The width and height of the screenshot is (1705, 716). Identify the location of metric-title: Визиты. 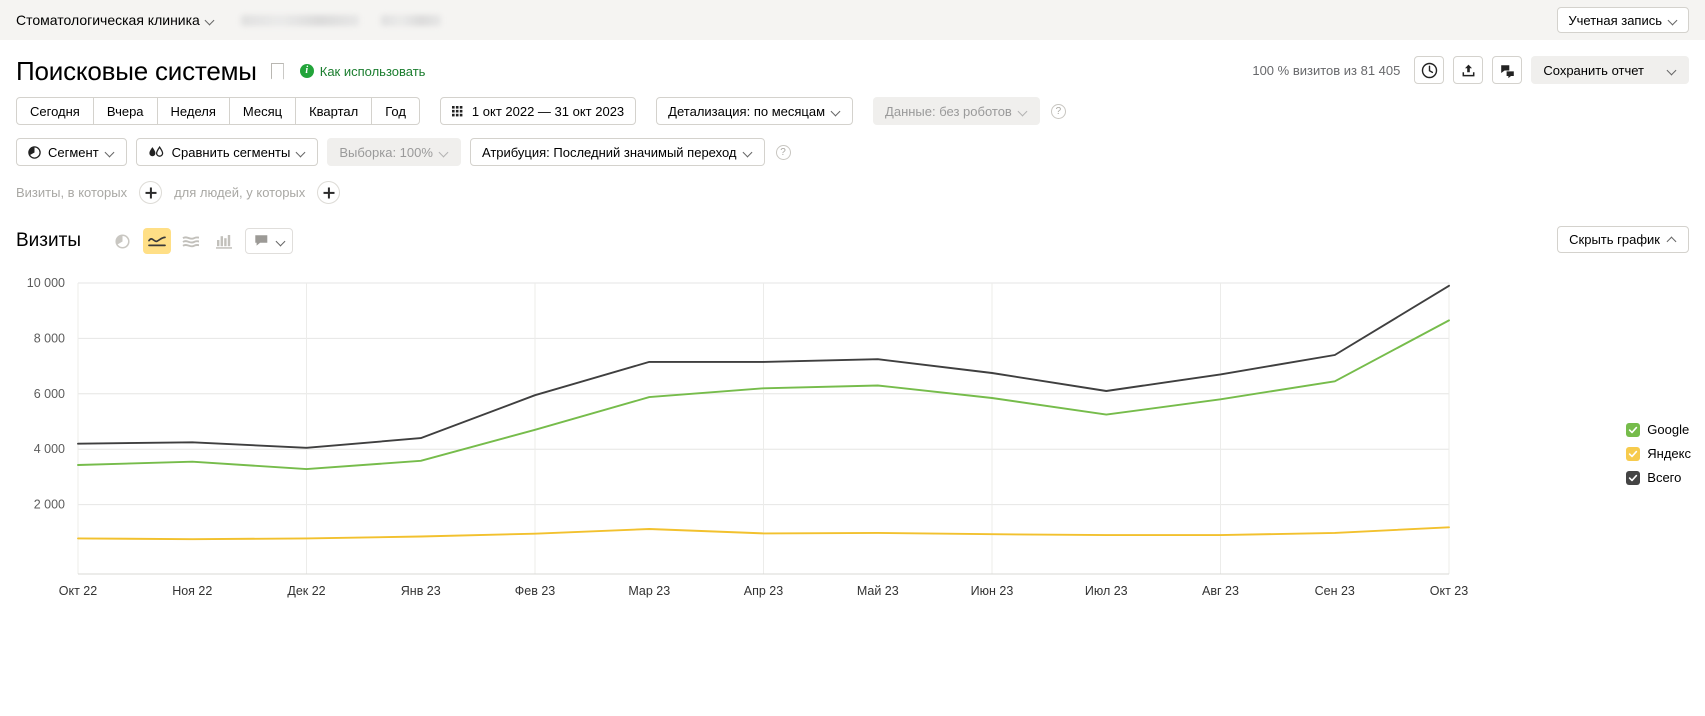
(48, 240).